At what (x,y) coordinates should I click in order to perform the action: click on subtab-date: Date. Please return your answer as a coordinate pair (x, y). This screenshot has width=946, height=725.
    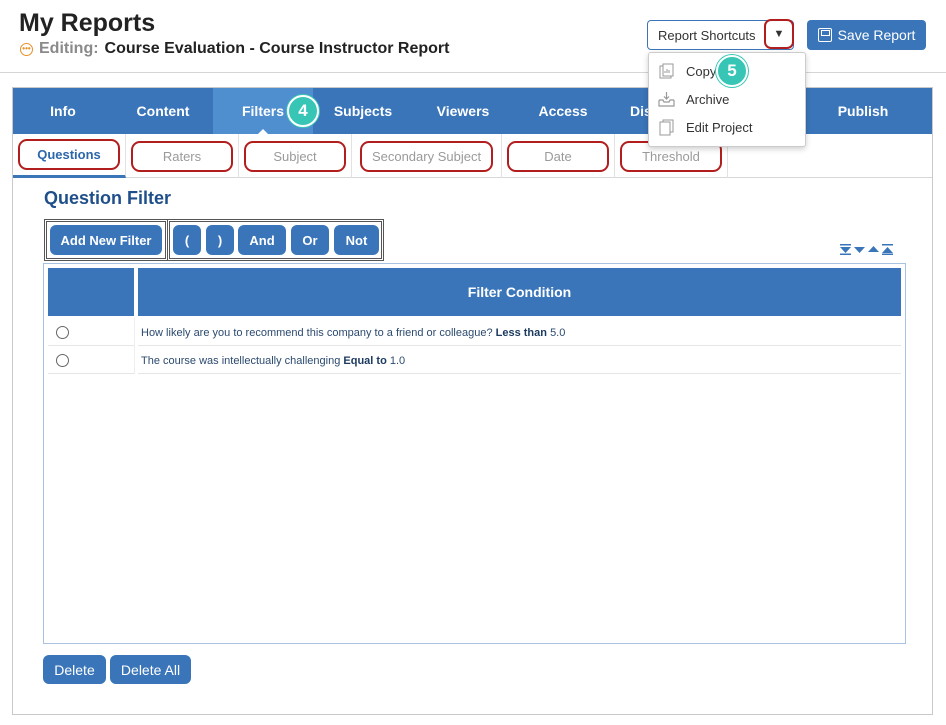
    Looking at the image, I should click on (558, 156).